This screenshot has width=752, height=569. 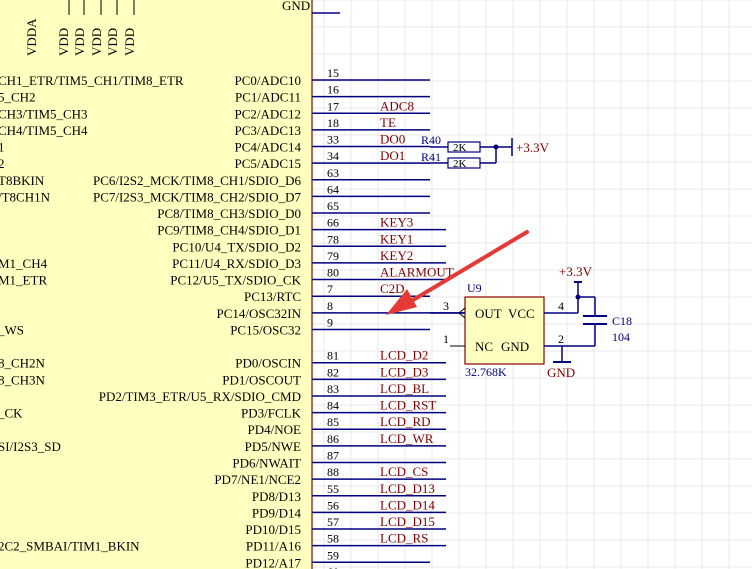 I want to click on pin-number: 81, so click(x=333, y=356).